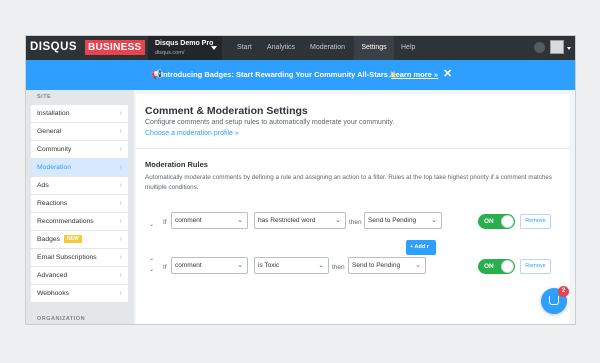 This screenshot has width=600, height=363. Describe the element at coordinates (79, 294) in the screenshot. I see `sidebar-item-webhooks: Webhooks ›` at that location.